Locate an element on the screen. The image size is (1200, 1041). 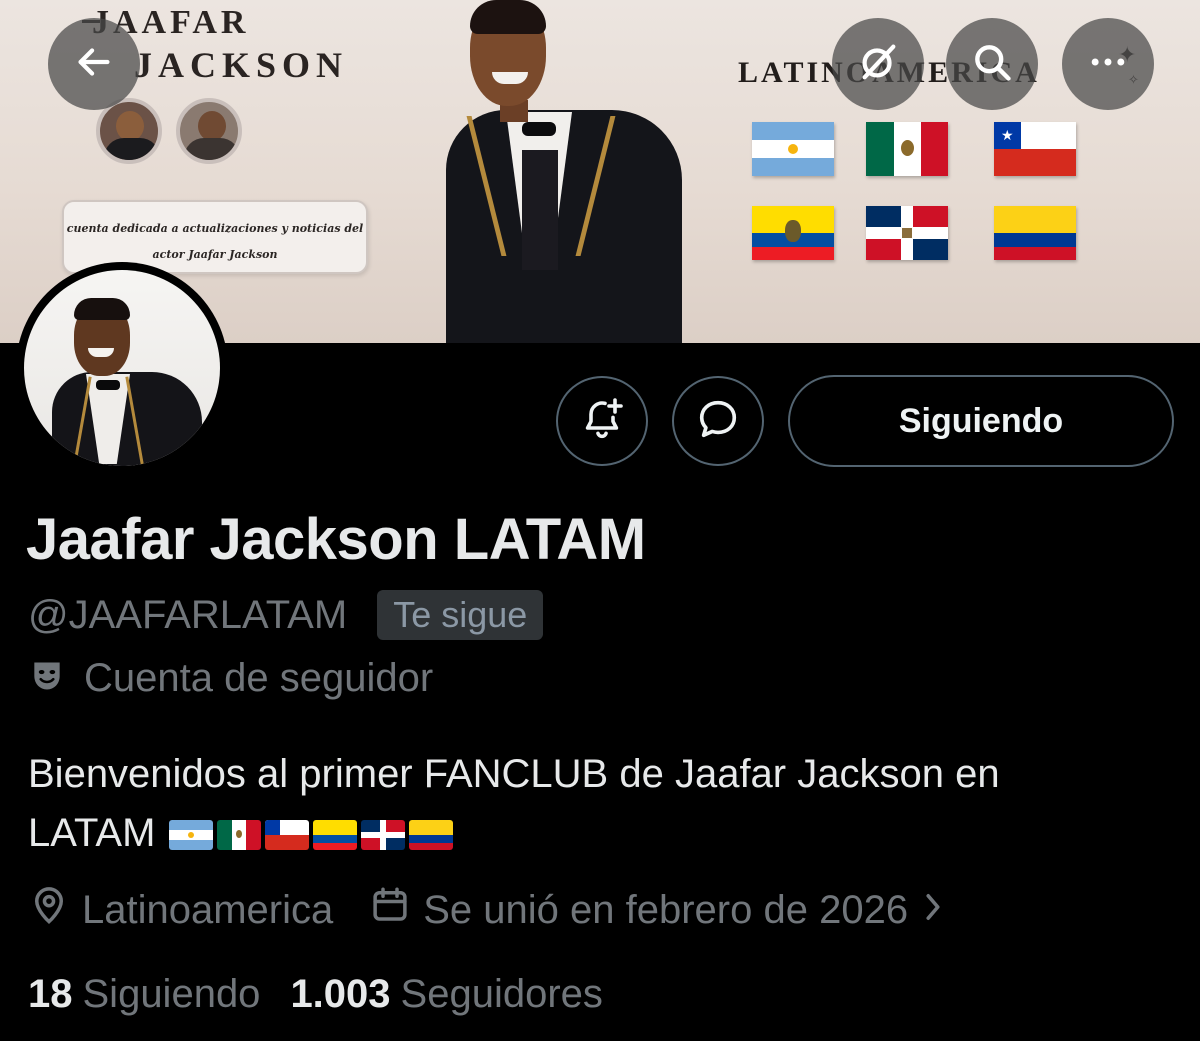
profile-meta: Latinoamerica Se unió en febrero de 2026 is located at coordinates (486, 910).